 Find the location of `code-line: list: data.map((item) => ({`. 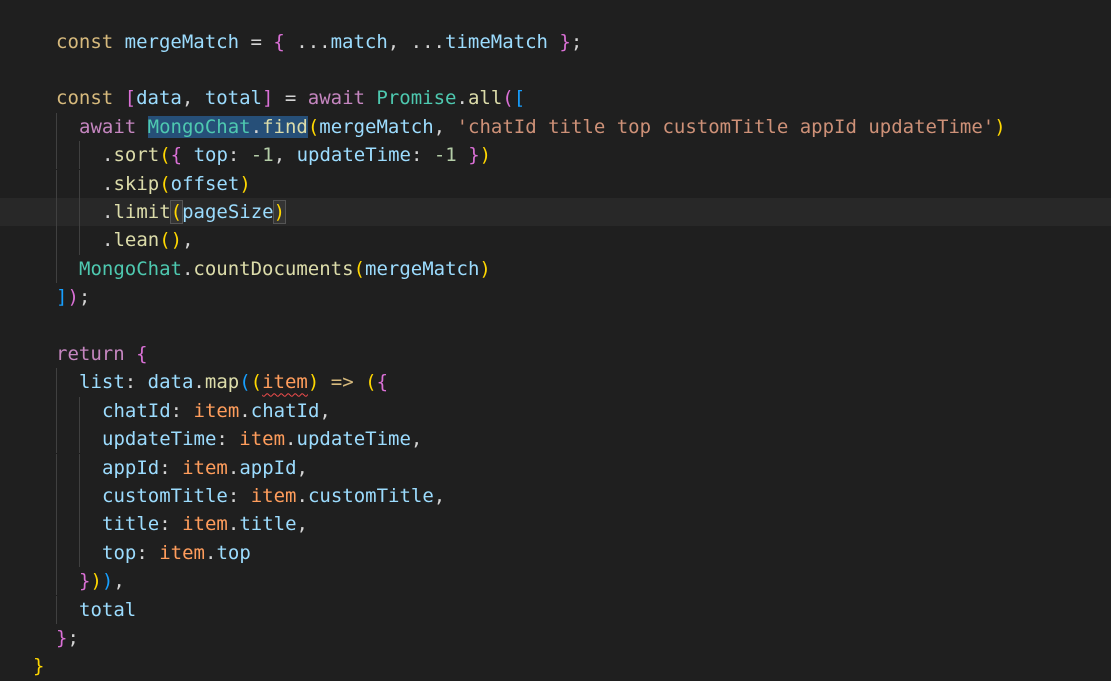

code-line: list: data.map((item) => ({ is located at coordinates (555, 382).